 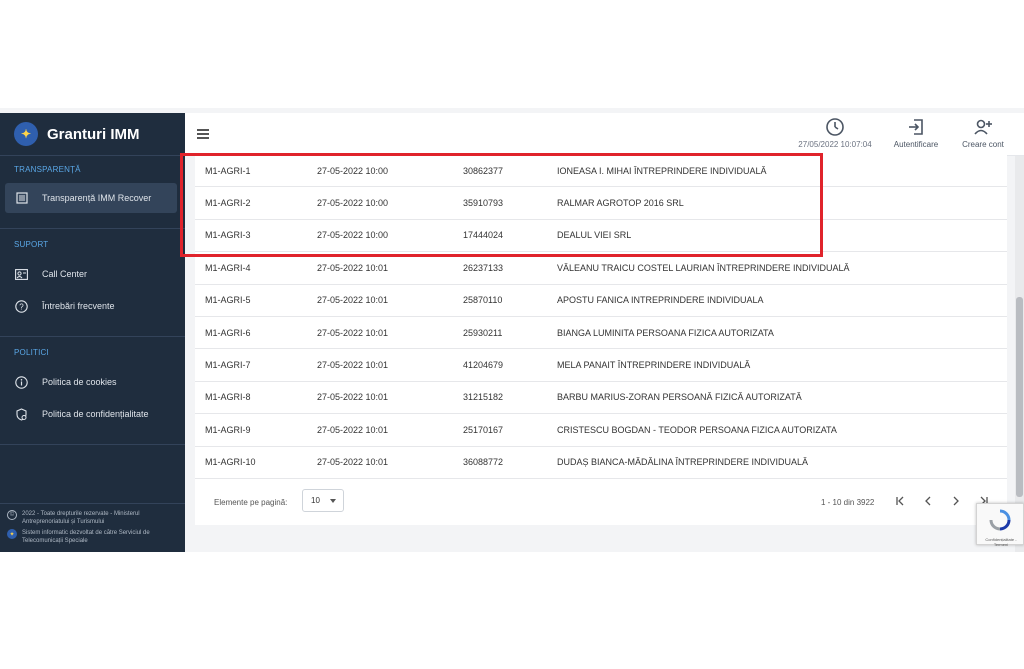 I want to click on chevron-right-icon, so click(x=956, y=501).